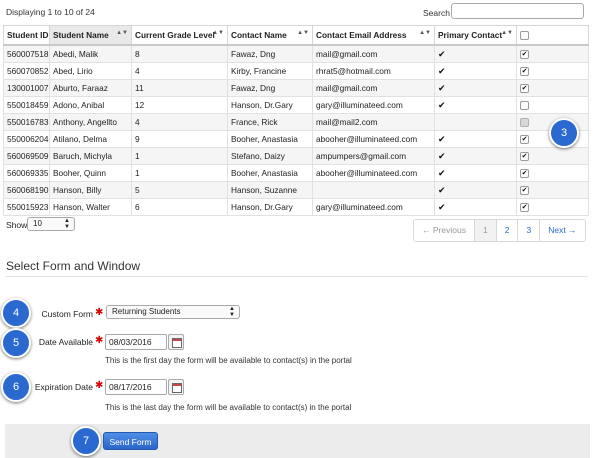 This screenshot has height=458, width=595. What do you see at coordinates (270, 53) in the screenshot?
I see `contact-name-cell: Fawaz, Dng` at bounding box center [270, 53].